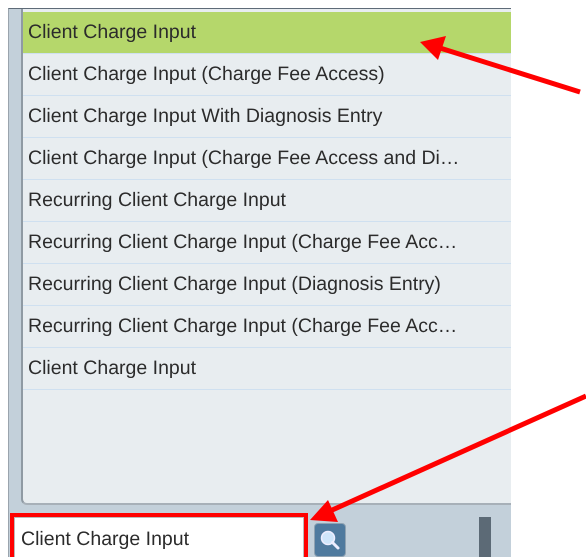  I want to click on list-item: Client Charge Input (Charge Fee Access), so click(267, 75).